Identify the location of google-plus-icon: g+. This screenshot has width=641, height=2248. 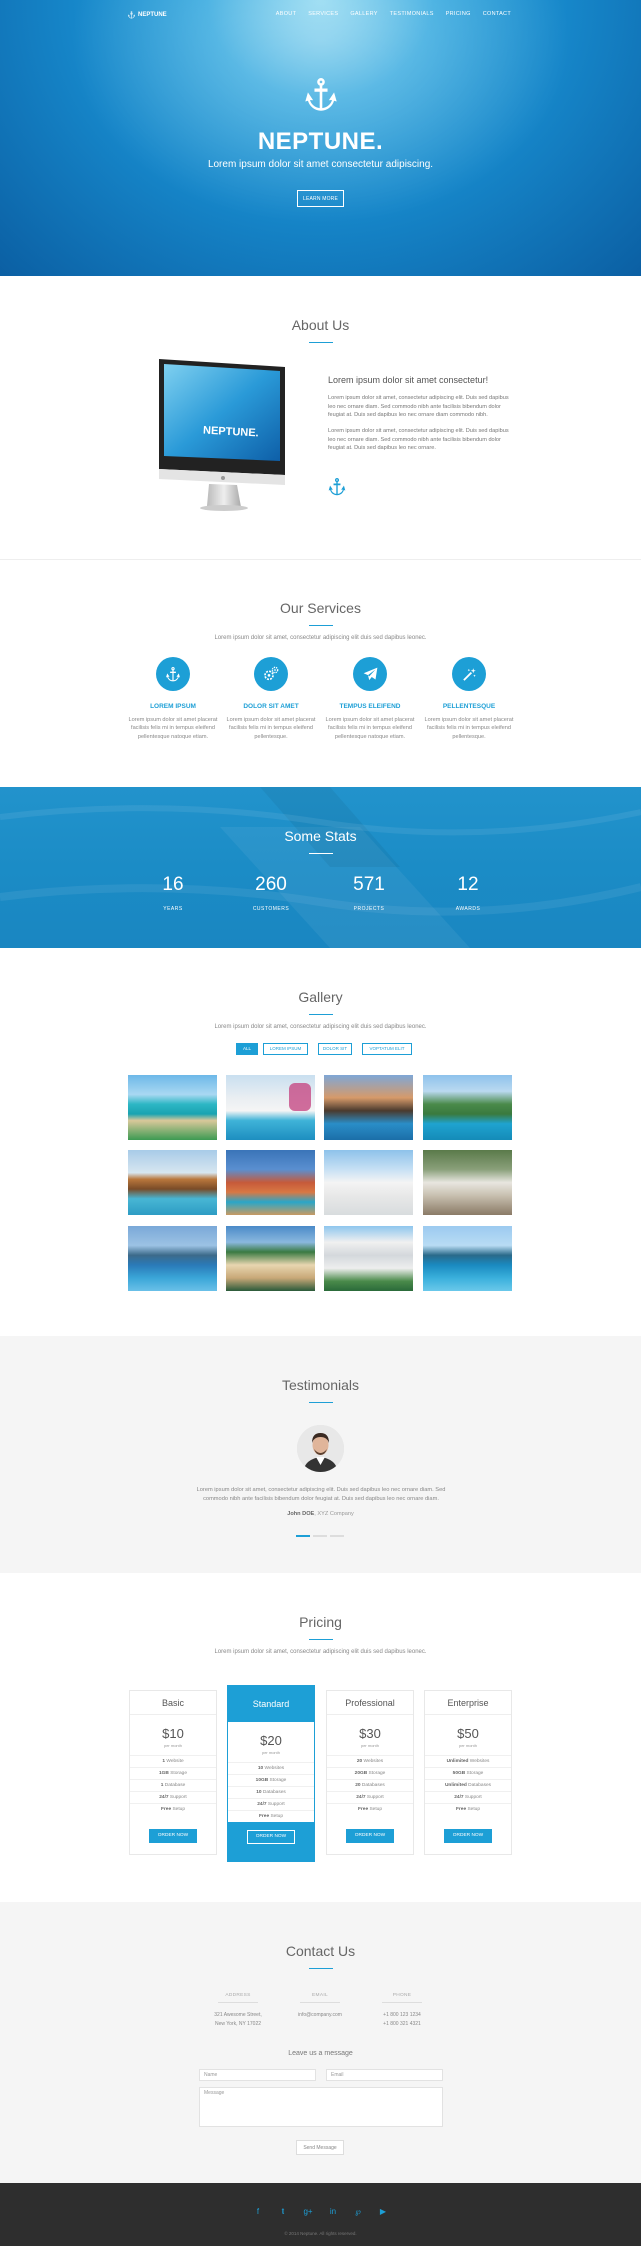
(308, 2211).